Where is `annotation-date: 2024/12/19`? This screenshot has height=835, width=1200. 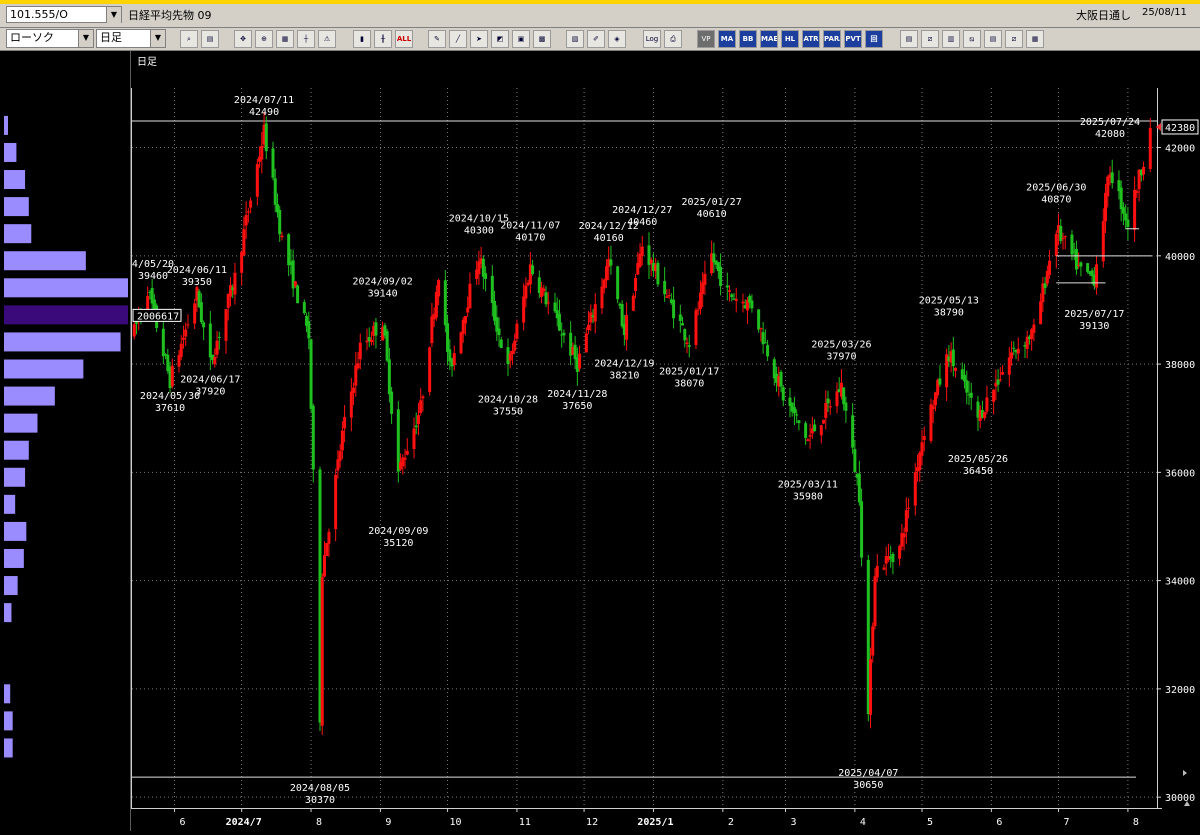 annotation-date: 2024/12/19 is located at coordinates (624, 364).